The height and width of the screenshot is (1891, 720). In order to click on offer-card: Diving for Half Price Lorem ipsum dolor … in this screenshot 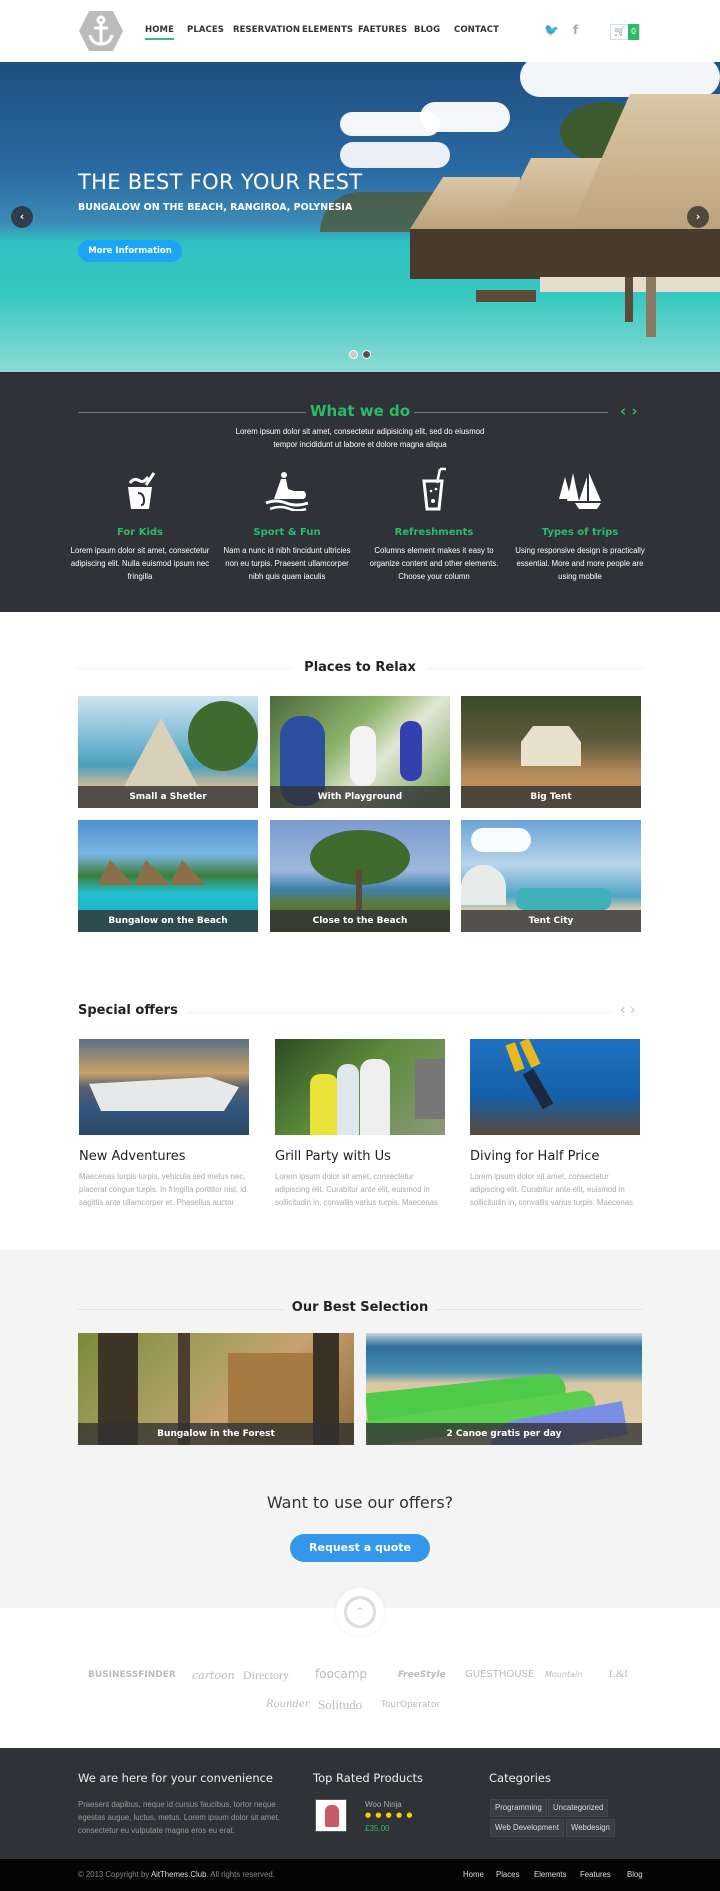, I will do `click(555, 1124)`.